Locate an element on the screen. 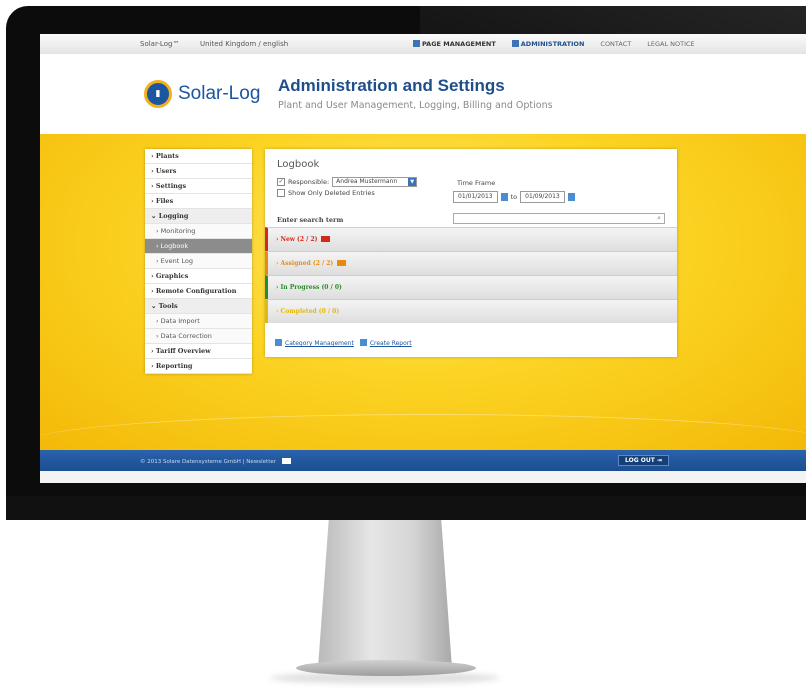  logo-icon: ▮ is located at coordinates (158, 94).